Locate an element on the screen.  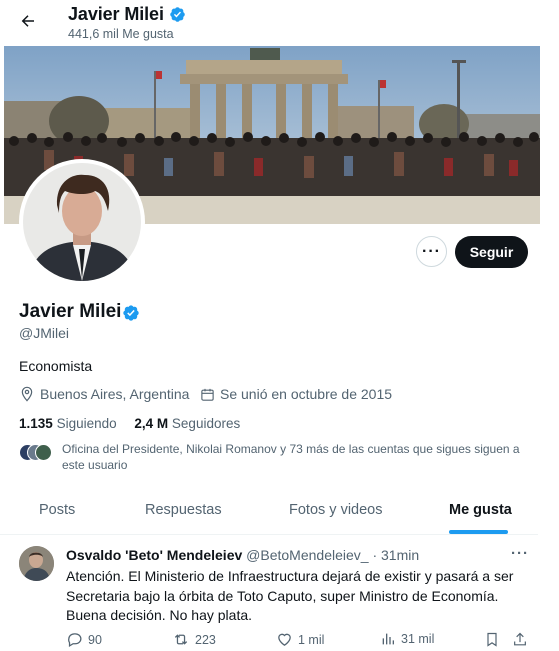
header-title: Javier Milei is located at coordinates (116, 14).